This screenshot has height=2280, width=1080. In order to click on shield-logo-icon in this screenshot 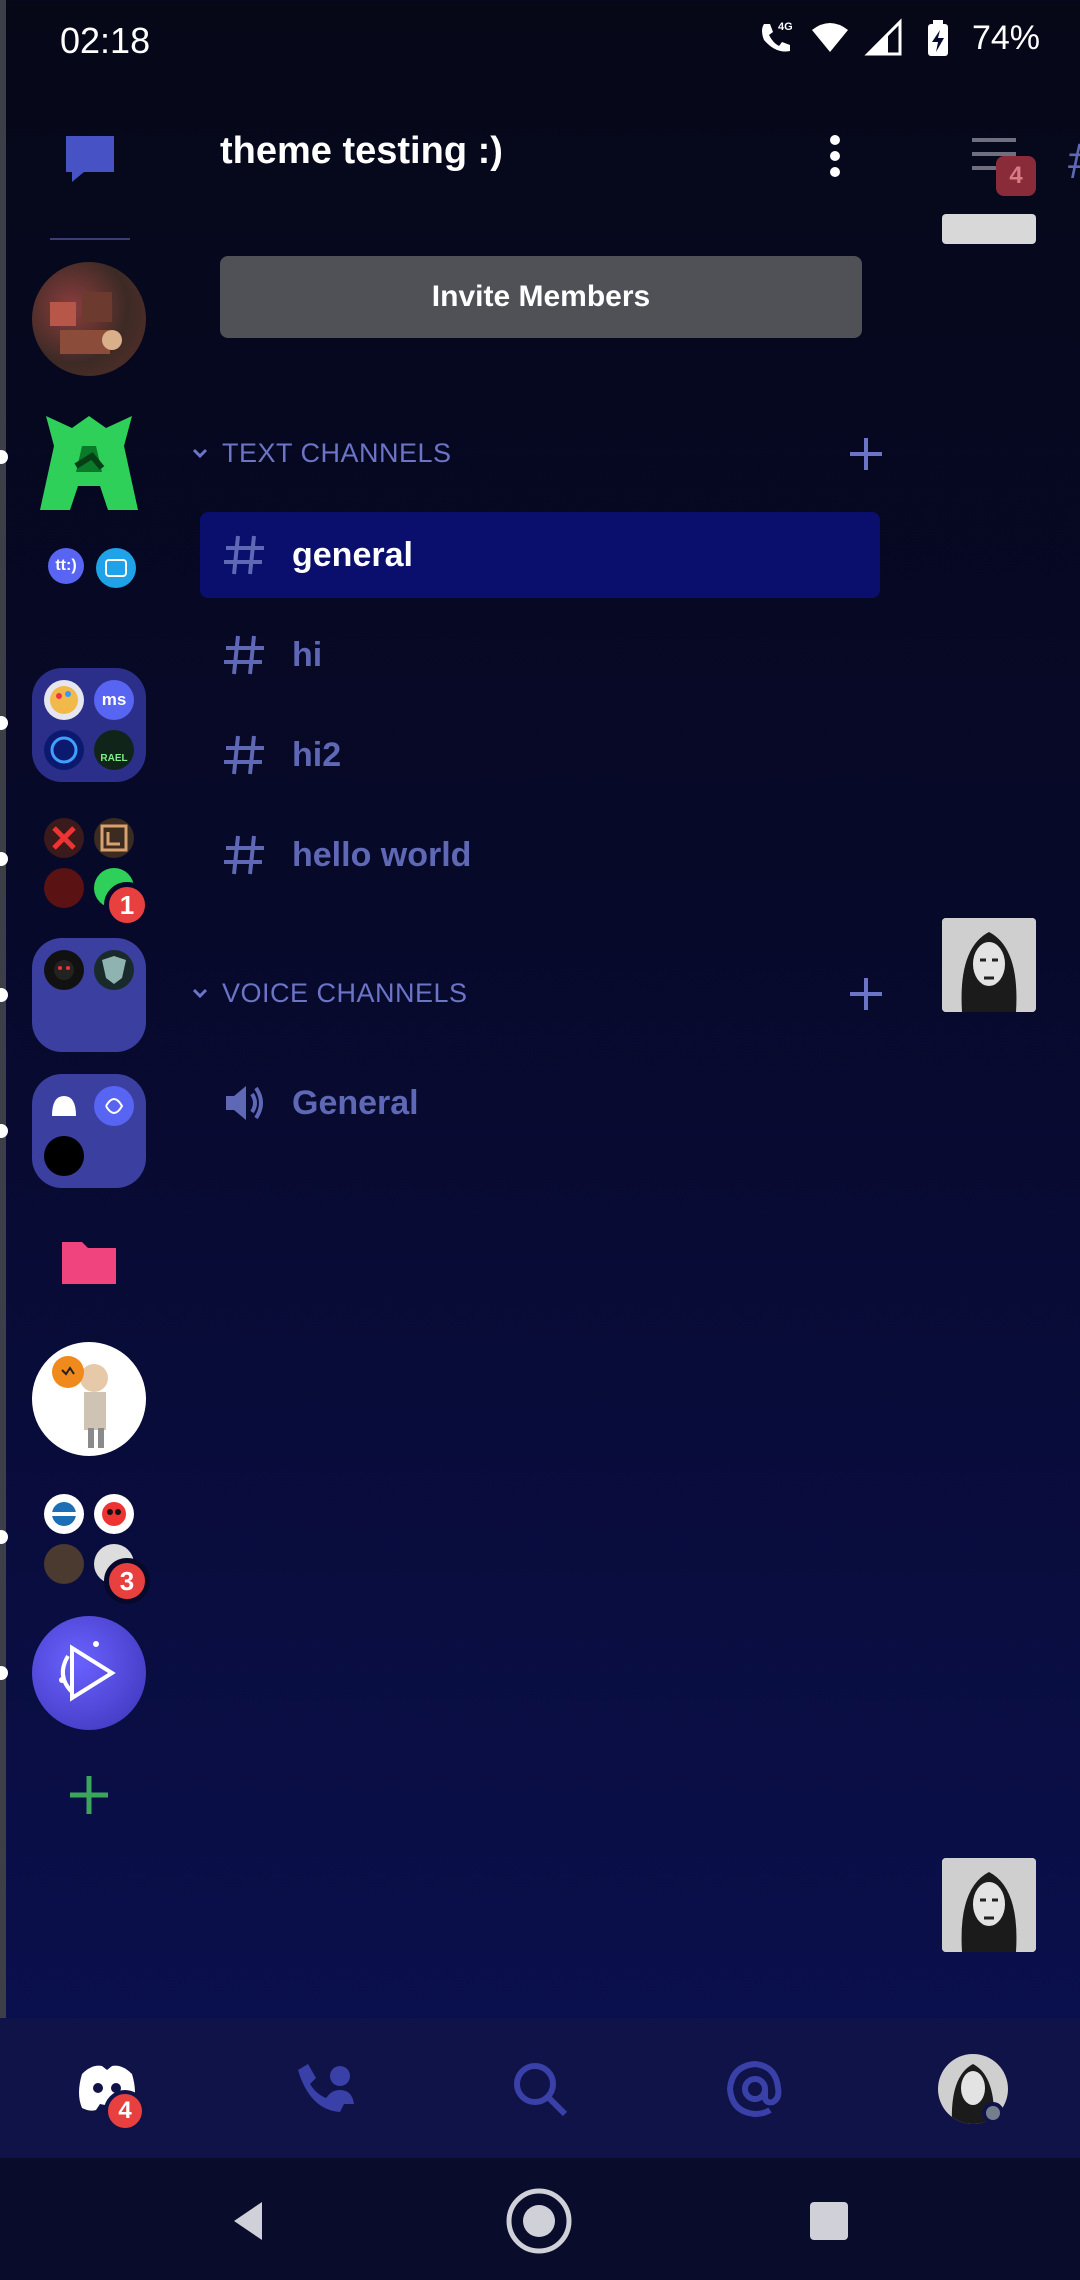, I will do `click(114, 970)`.